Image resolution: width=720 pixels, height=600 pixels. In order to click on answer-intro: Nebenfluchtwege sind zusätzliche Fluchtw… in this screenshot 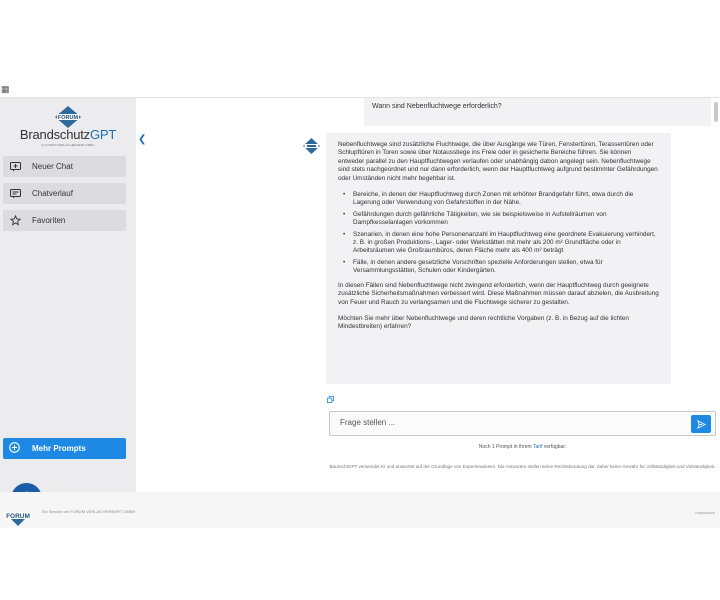, I will do `click(498, 161)`.